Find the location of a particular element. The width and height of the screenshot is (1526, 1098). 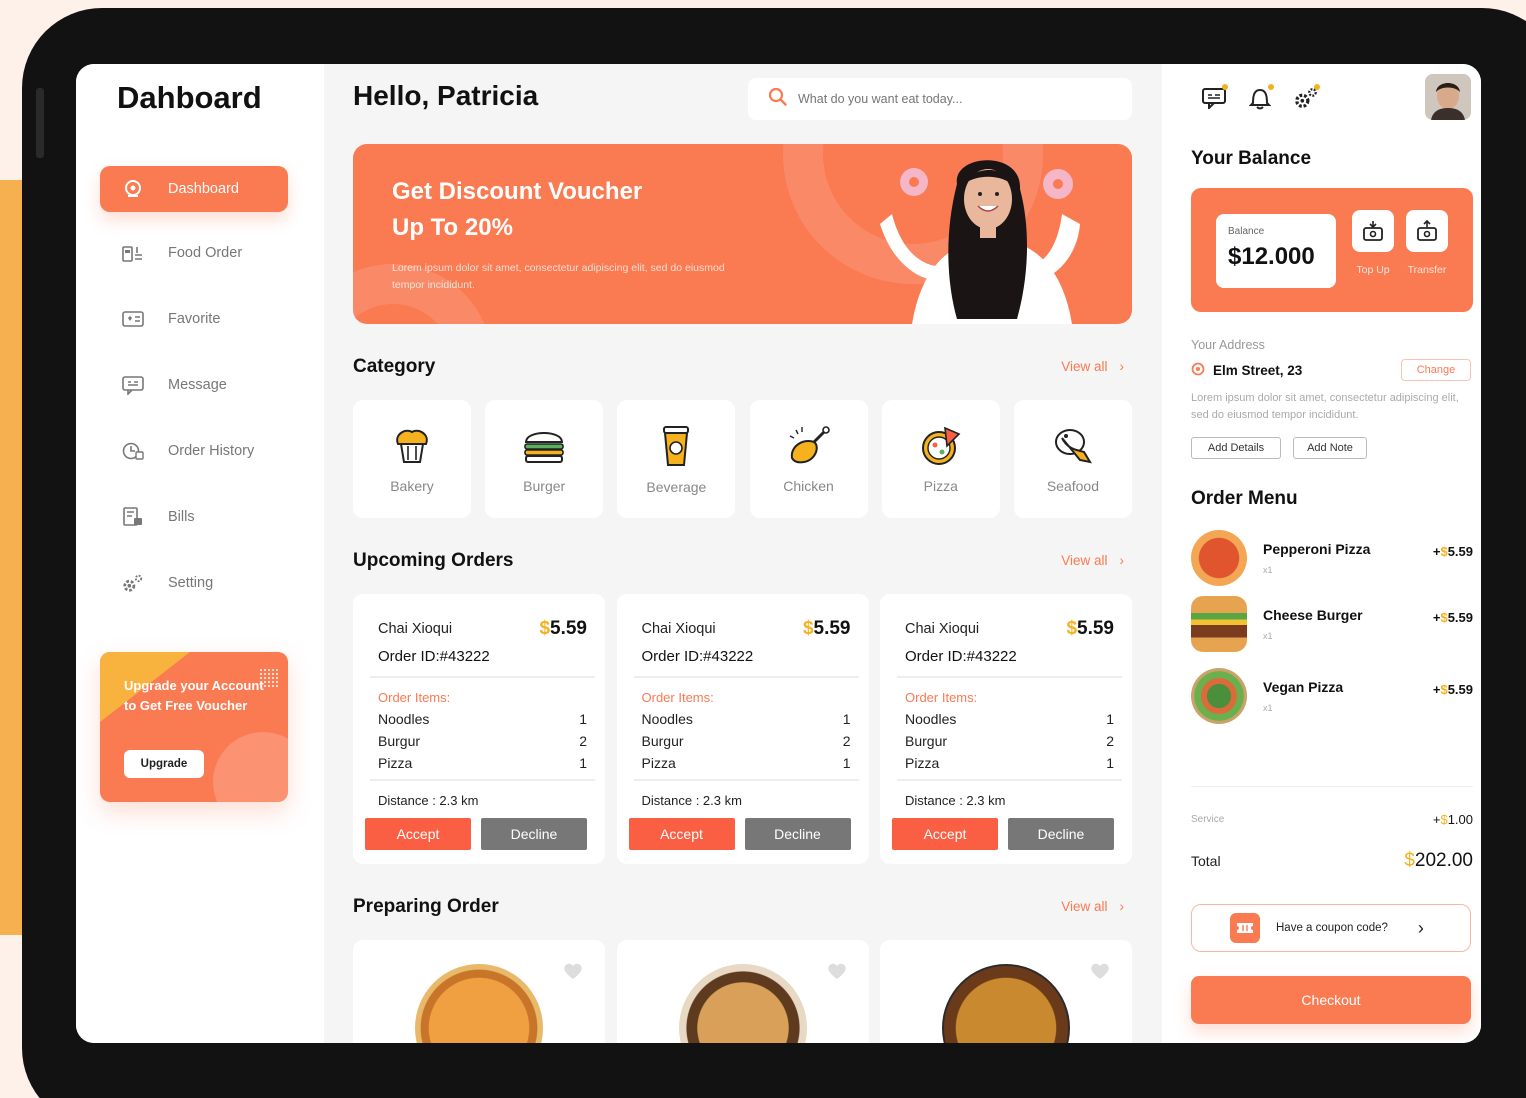

category-beverage: Beverage is located at coordinates (676, 459).